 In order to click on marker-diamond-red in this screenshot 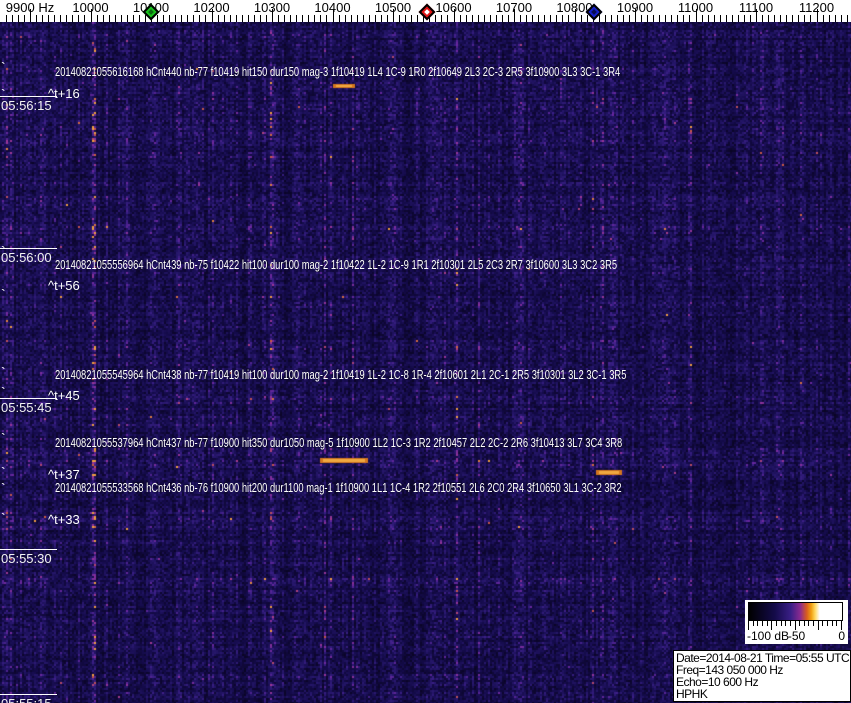, I will do `click(427, 12)`.